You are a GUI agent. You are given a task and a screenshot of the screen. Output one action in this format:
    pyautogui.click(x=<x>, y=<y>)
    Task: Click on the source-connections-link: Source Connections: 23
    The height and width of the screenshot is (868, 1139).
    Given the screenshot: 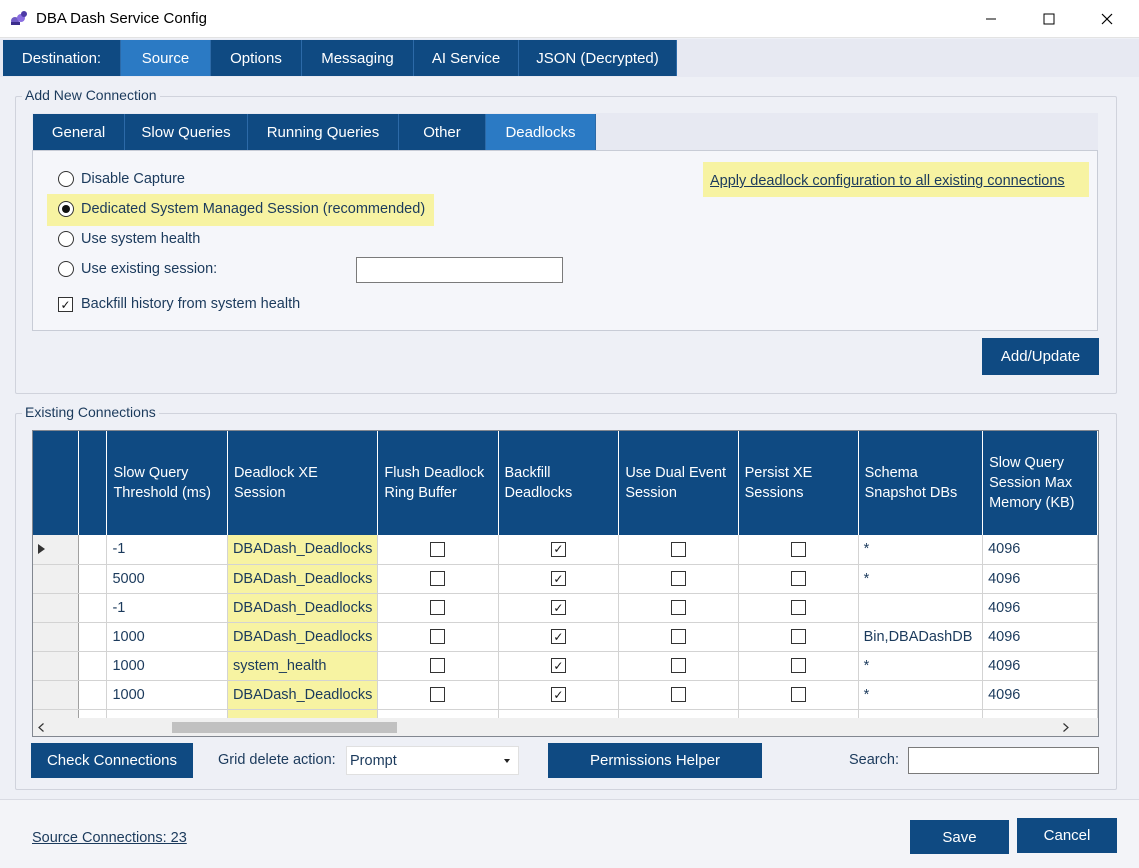 What is the action you would take?
    pyautogui.click(x=109, y=838)
    